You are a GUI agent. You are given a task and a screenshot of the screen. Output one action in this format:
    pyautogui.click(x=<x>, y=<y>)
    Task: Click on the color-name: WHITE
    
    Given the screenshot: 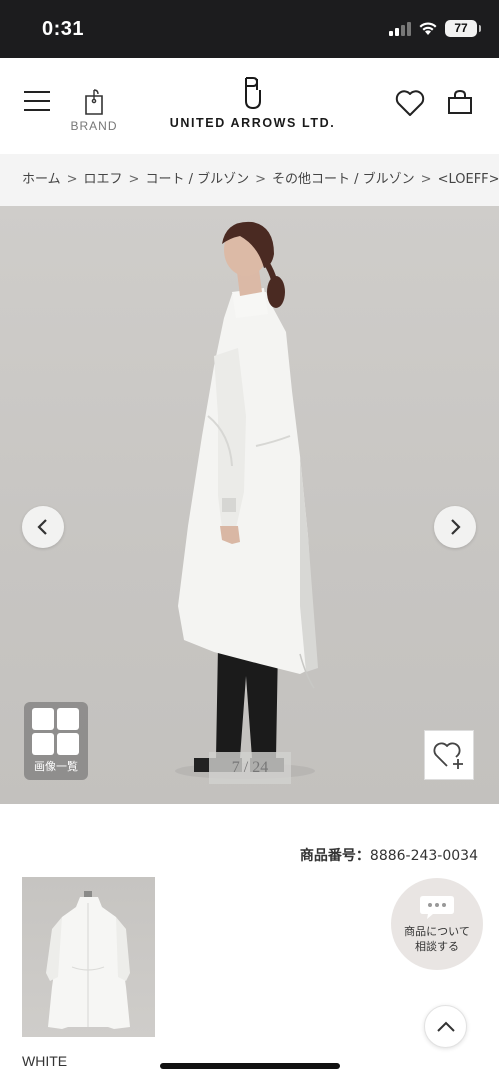 What is the action you would take?
    pyautogui.click(x=45, y=1061)
    